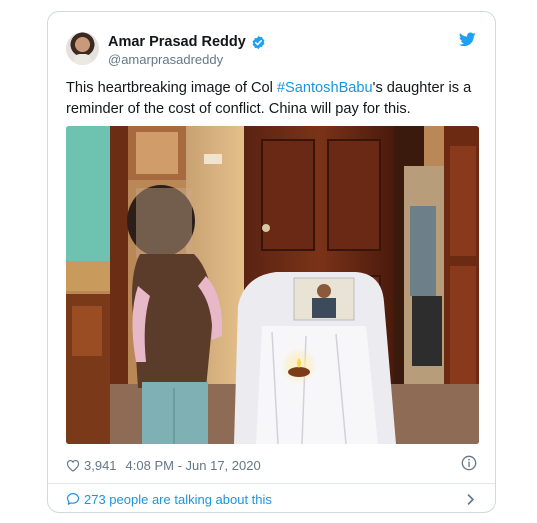 The width and height of the screenshot is (537, 523). What do you see at coordinates (177, 42) in the screenshot?
I see `author-name: Amar Prasad Reddy` at bounding box center [177, 42].